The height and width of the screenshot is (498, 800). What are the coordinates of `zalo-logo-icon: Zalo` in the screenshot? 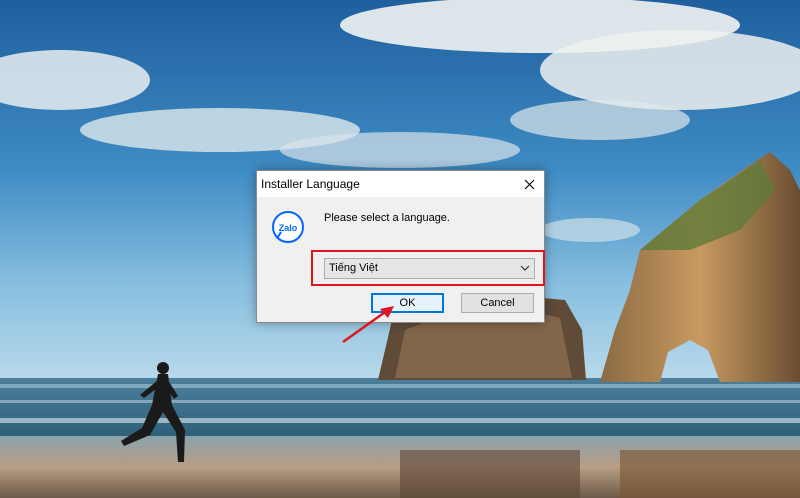 It's located at (288, 227).